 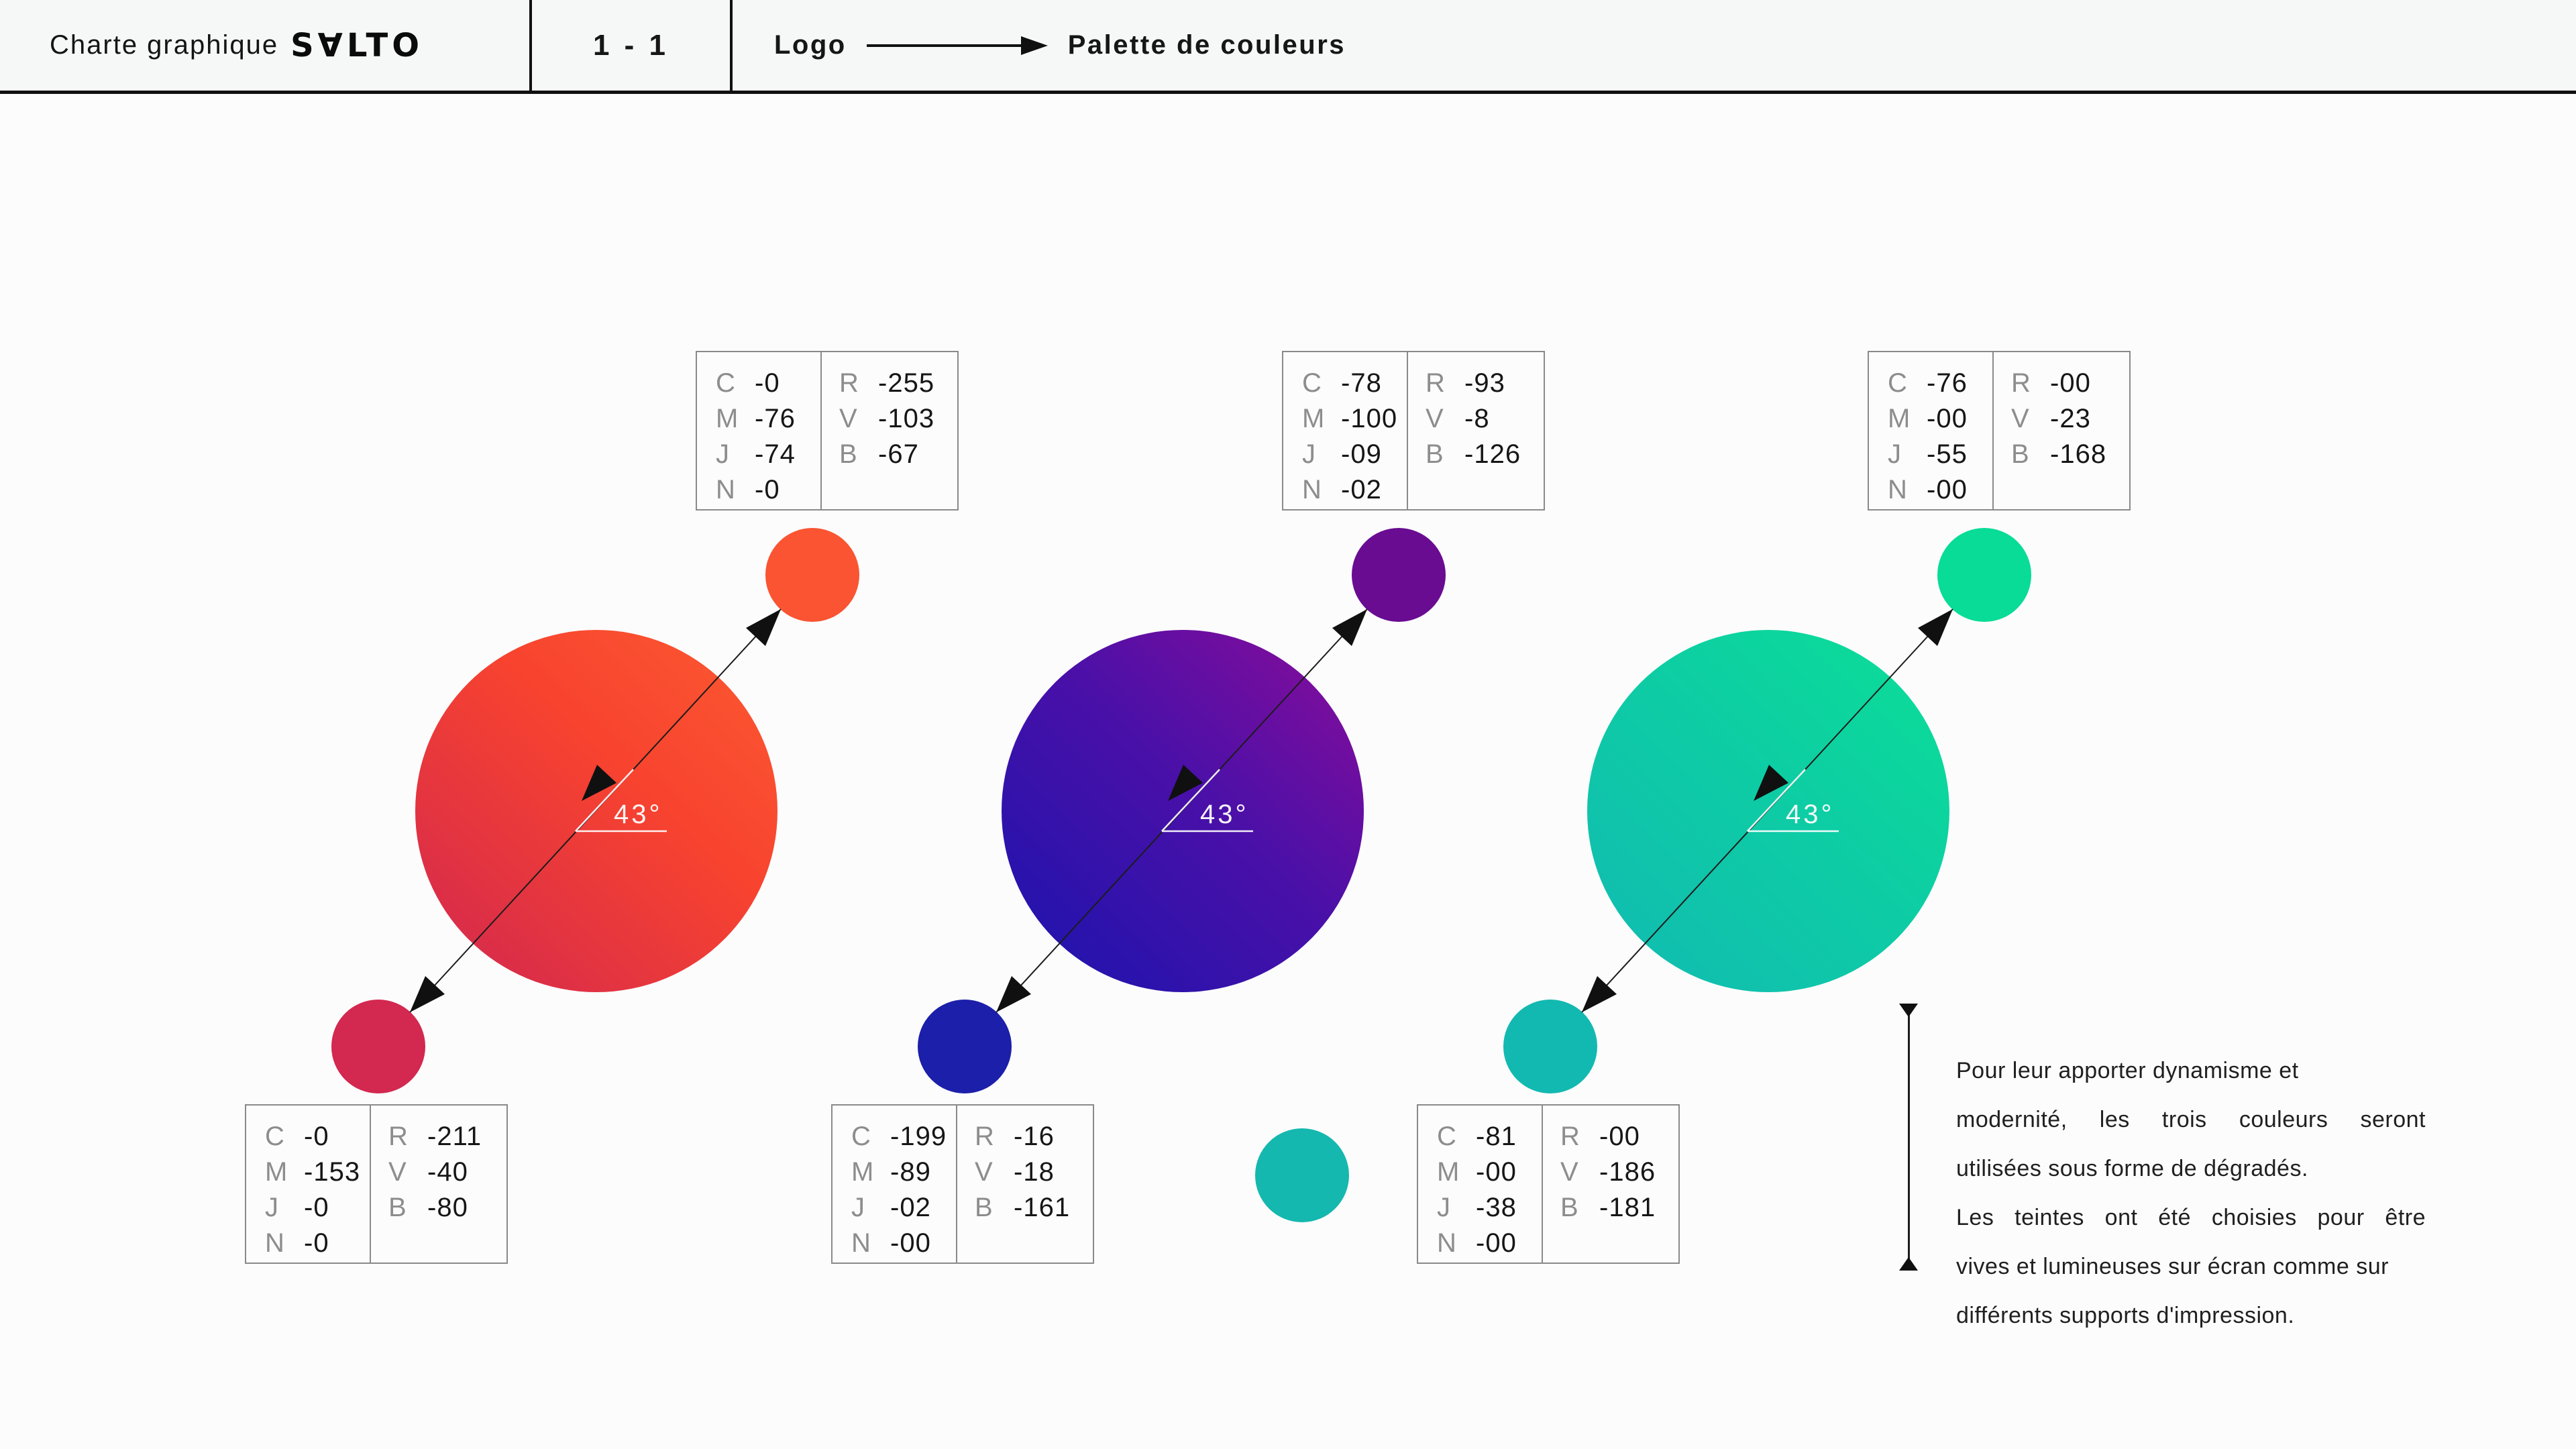 I want to click on note-line: vives et lumineuses sur écran comme sur, so click(x=2172, y=1266).